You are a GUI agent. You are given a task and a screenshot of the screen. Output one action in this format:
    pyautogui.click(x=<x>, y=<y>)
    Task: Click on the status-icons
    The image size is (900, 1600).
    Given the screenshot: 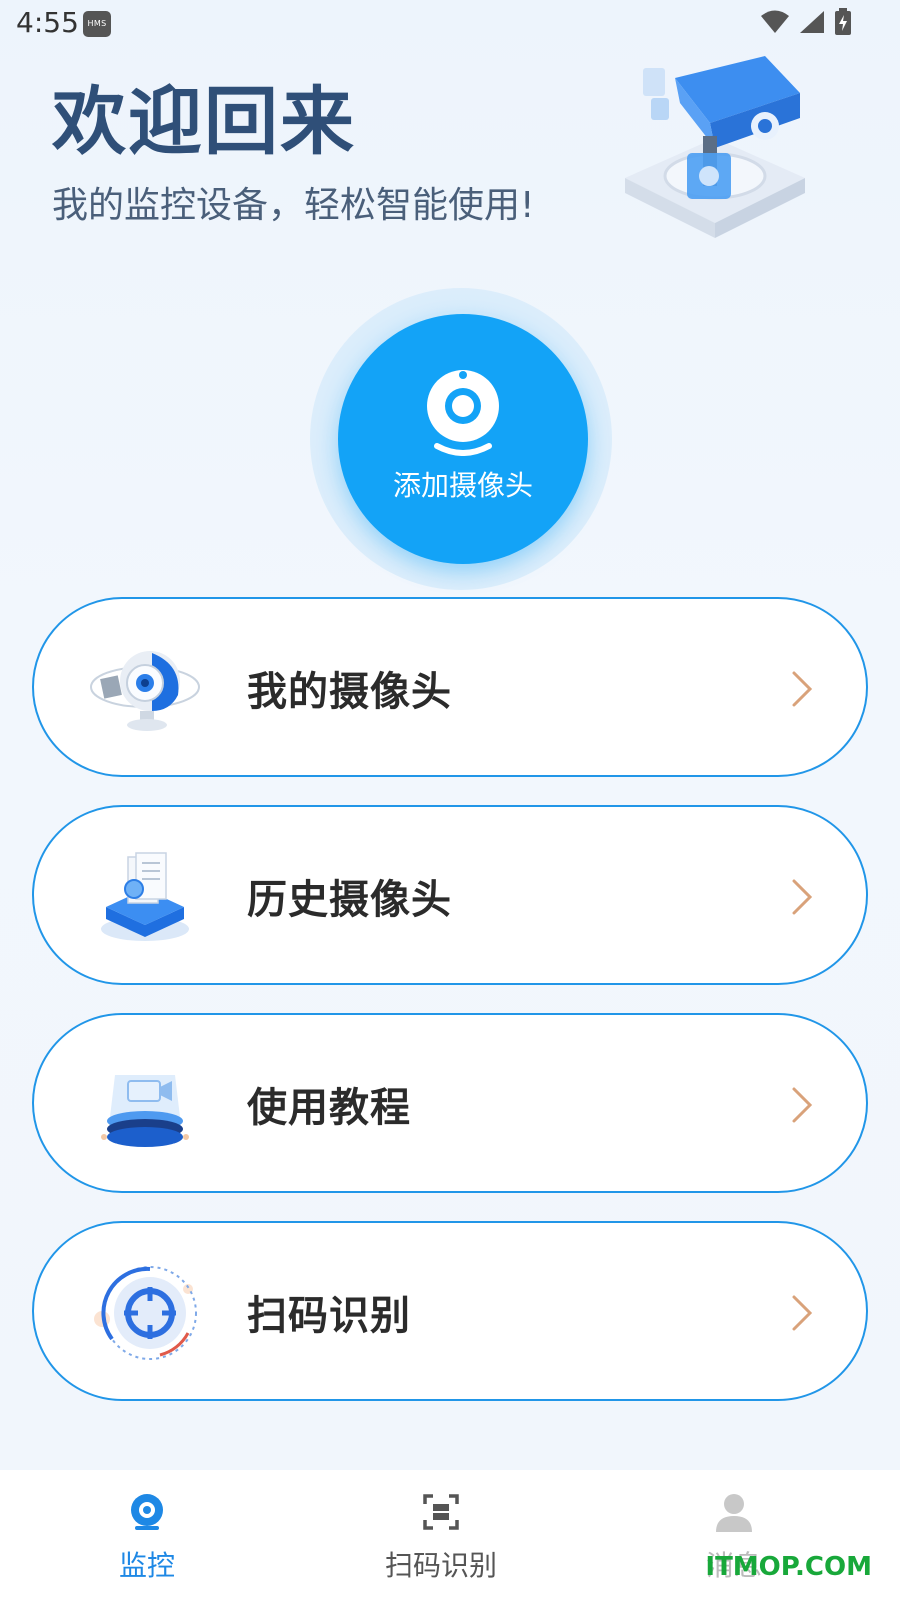 What is the action you would take?
    pyautogui.click(x=806, y=22)
    